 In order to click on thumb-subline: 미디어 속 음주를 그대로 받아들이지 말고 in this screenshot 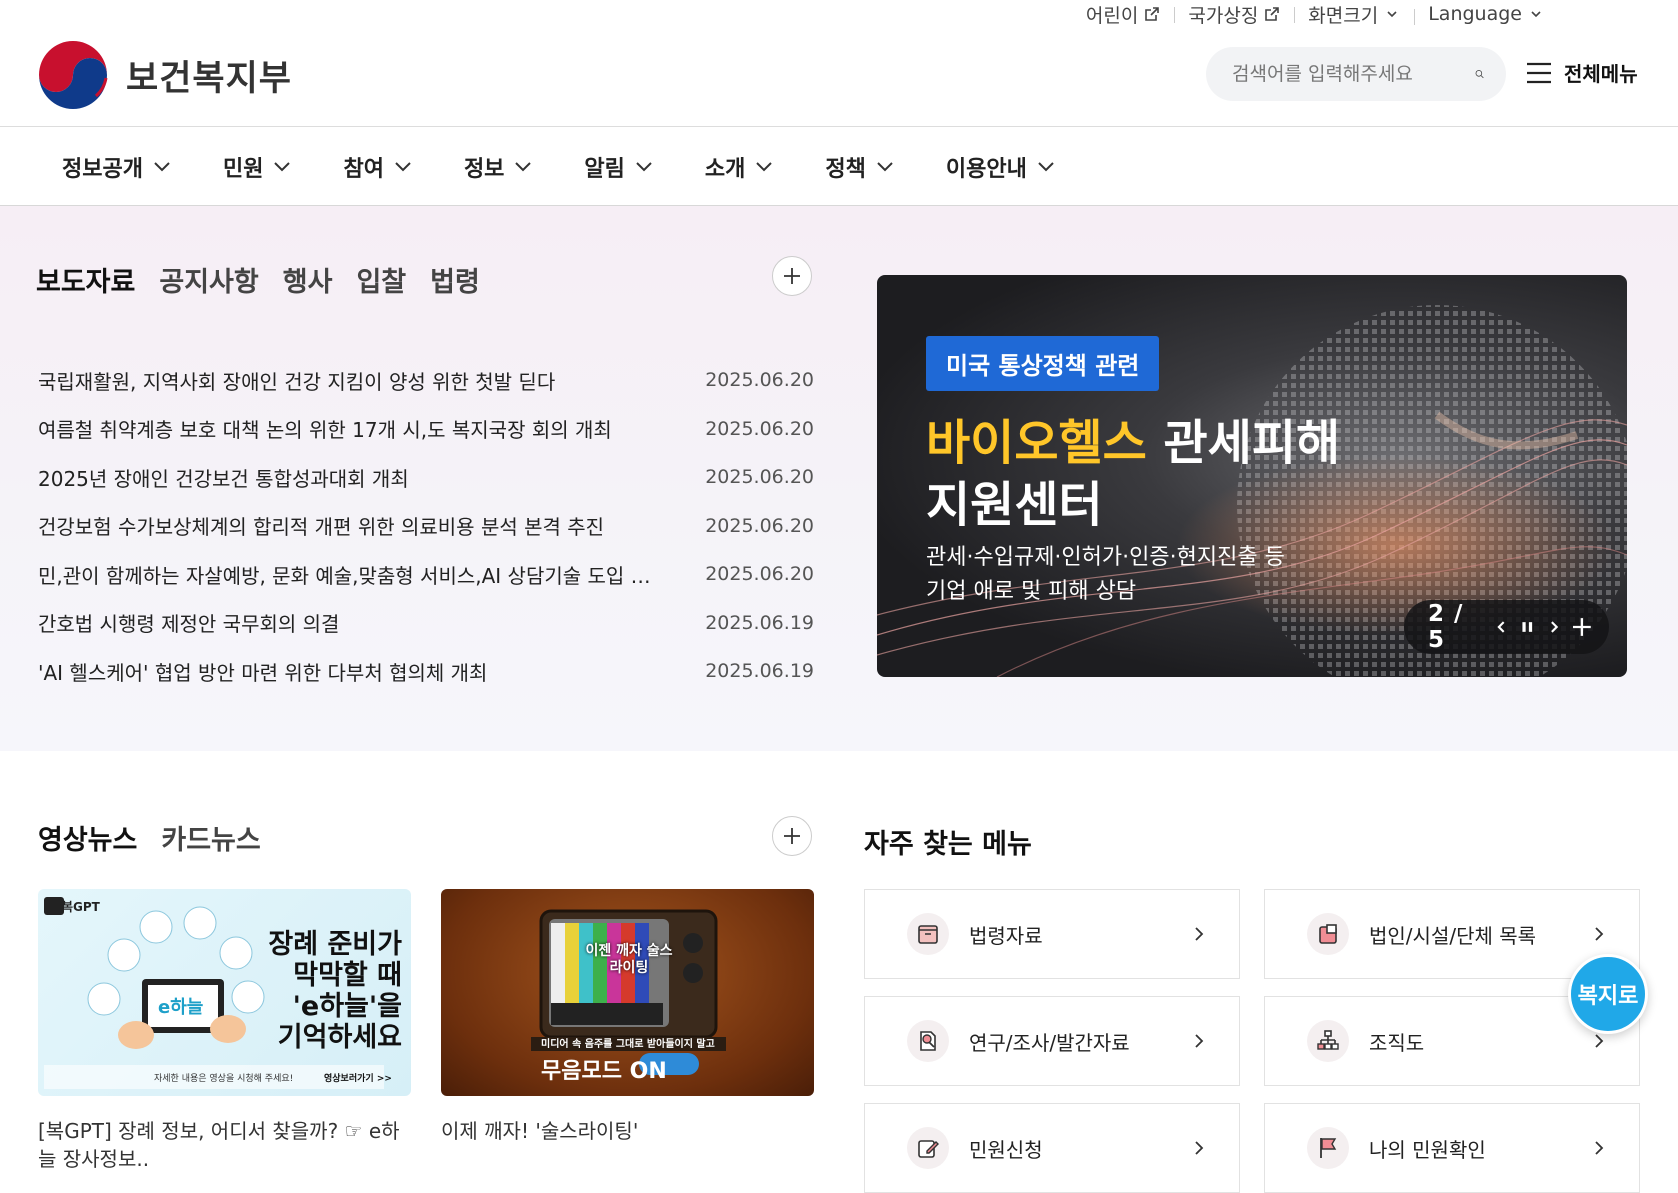, I will do `click(628, 1044)`.